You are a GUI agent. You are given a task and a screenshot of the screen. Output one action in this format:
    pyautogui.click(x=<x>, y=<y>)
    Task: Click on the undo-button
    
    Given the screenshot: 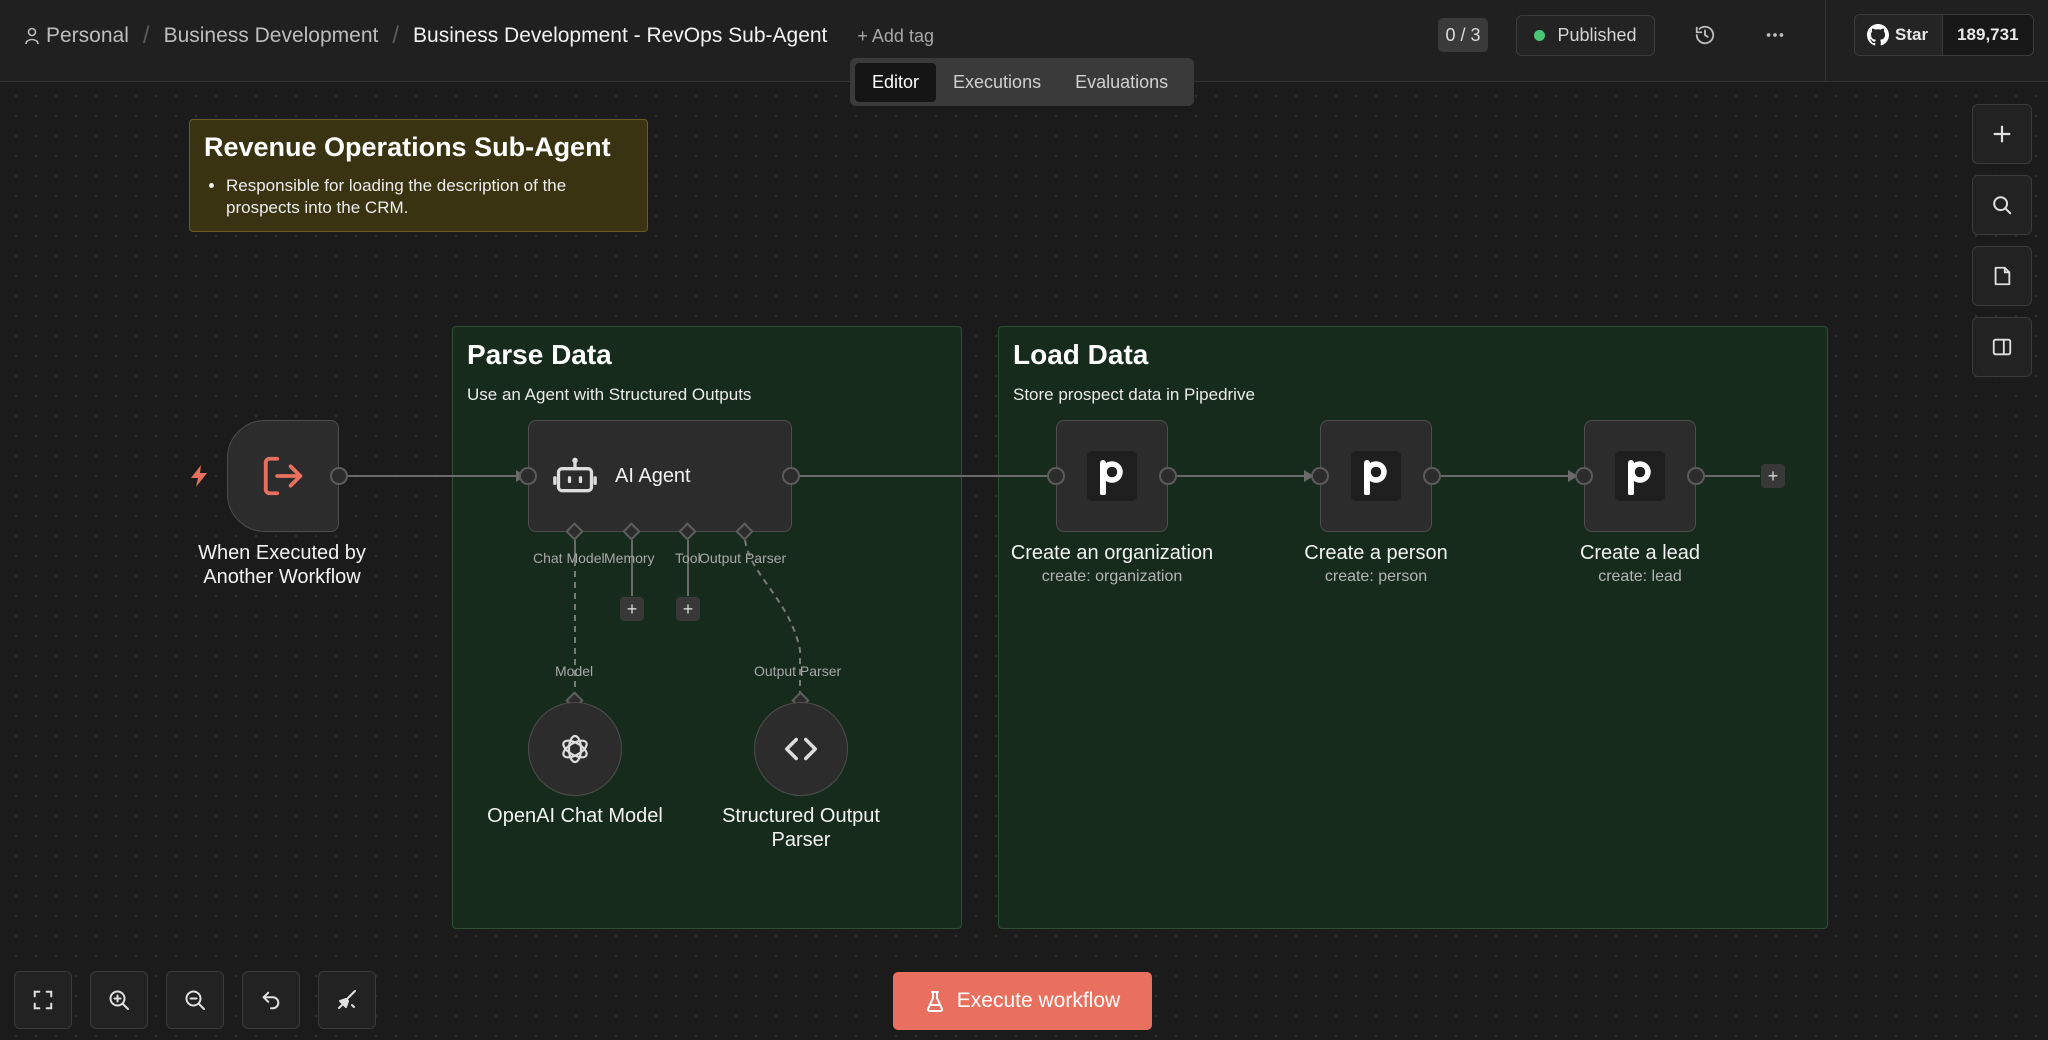 What is the action you would take?
    pyautogui.click(x=271, y=1000)
    